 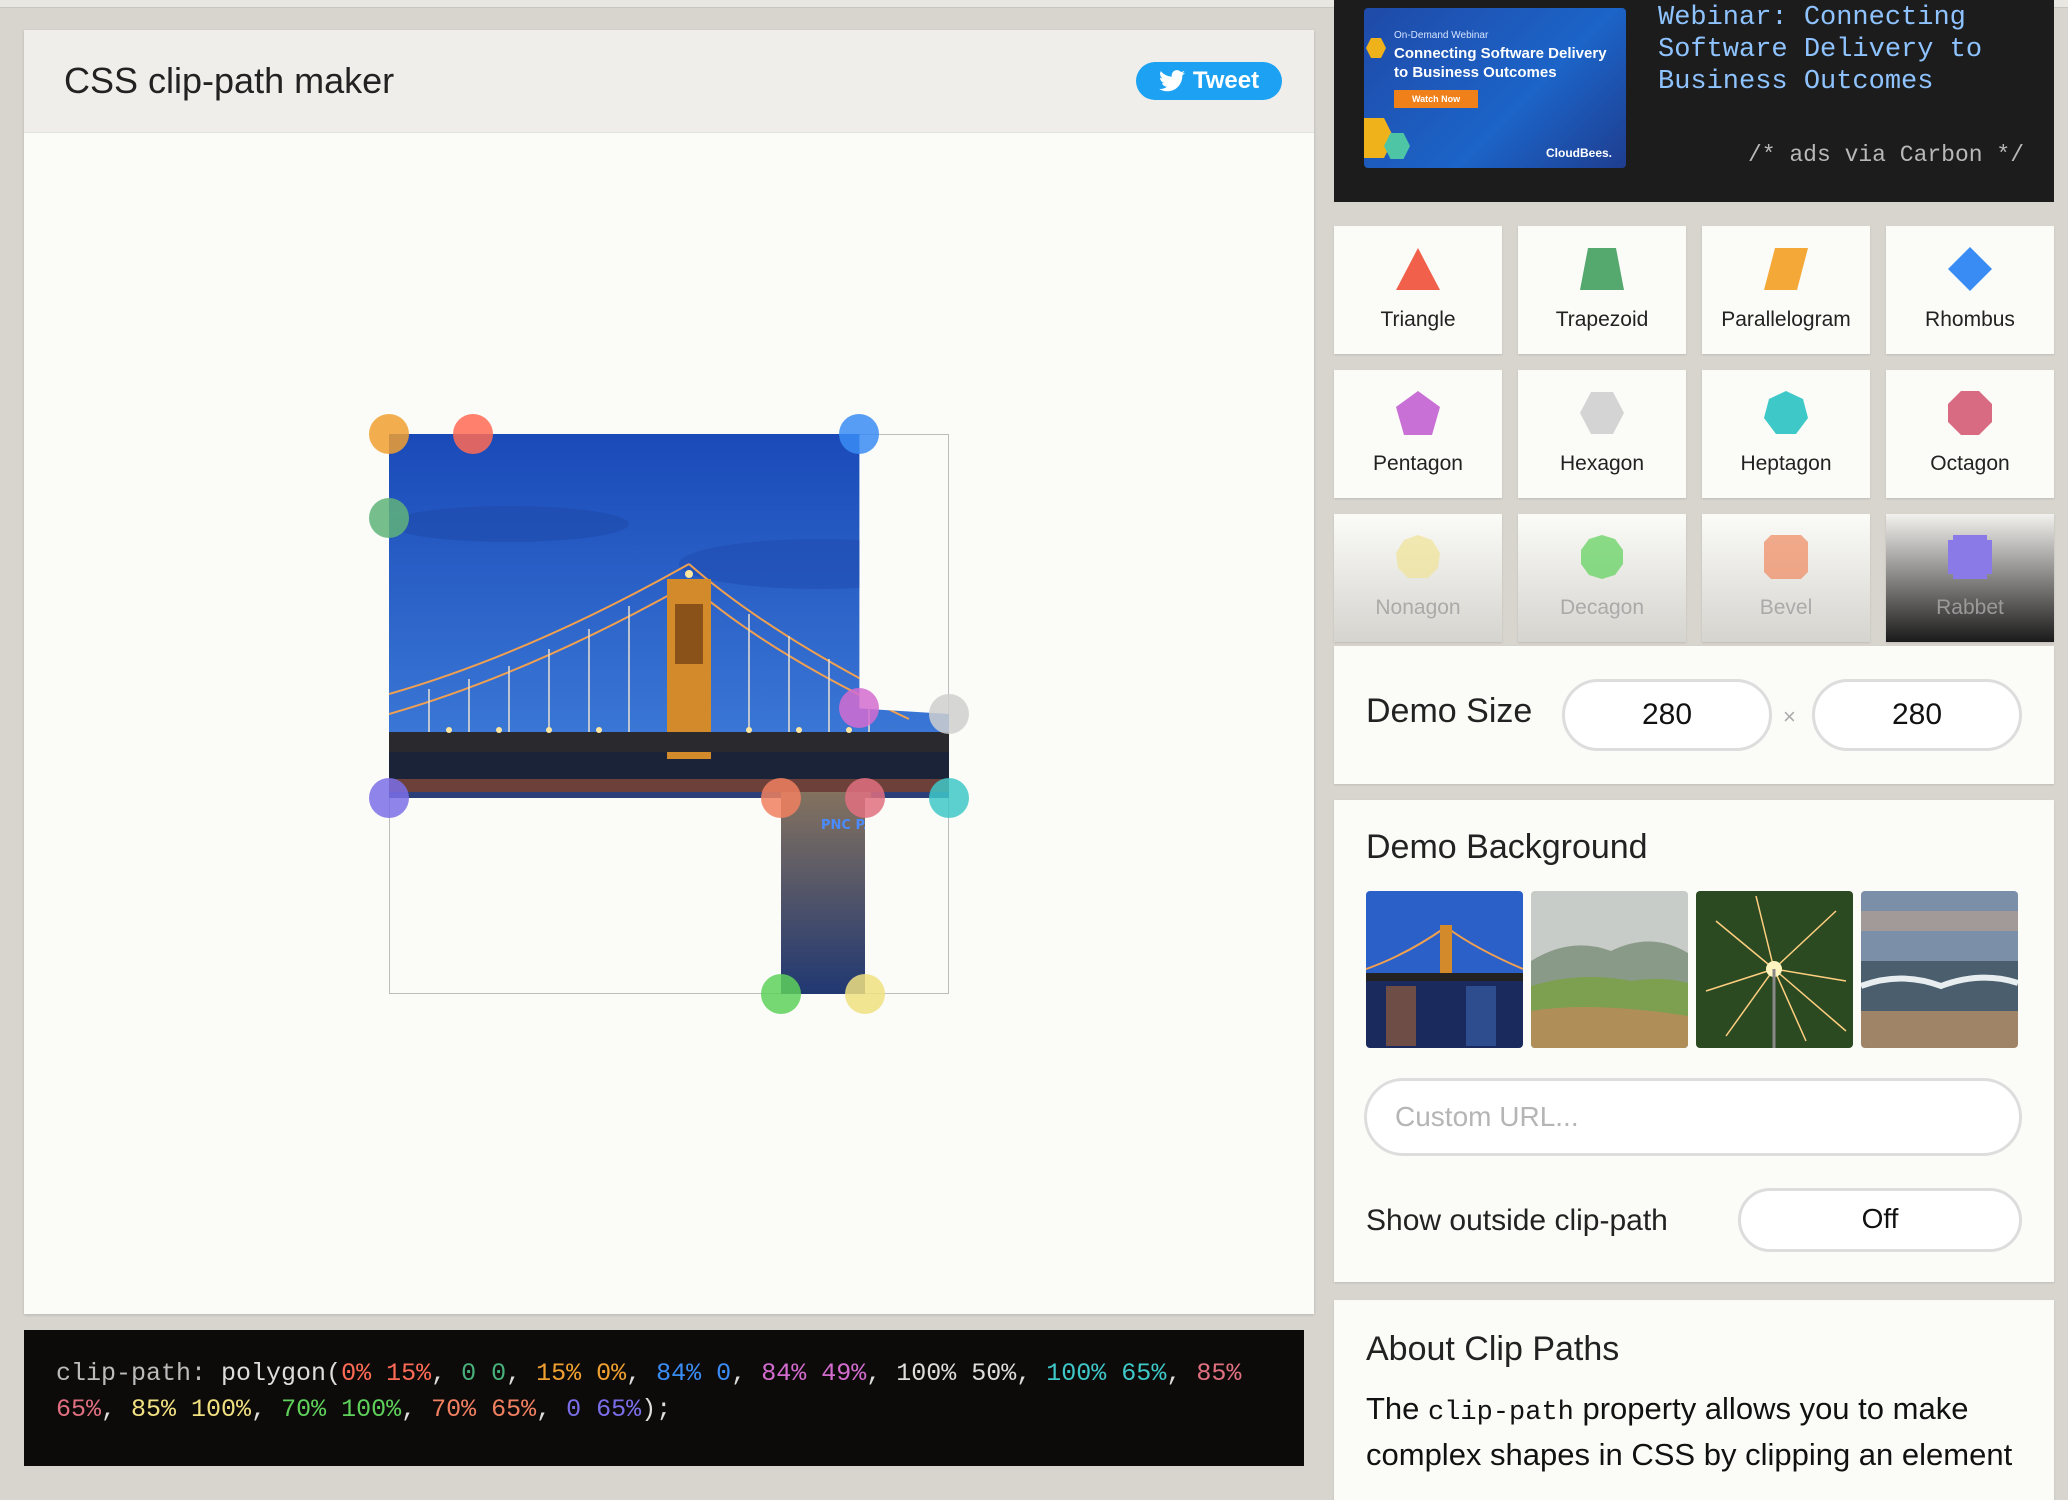 I want to click on shape-nonagon-card: Nonagon, so click(x=1418, y=578).